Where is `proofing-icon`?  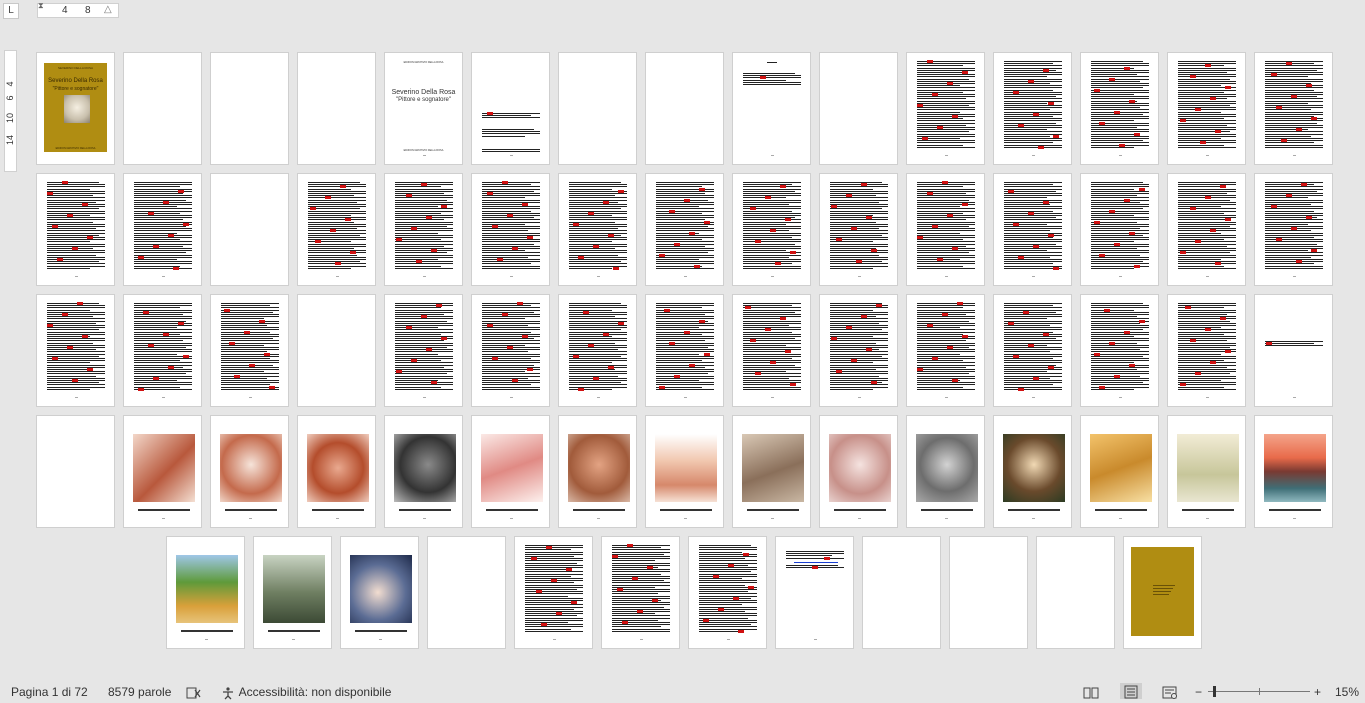 proofing-icon is located at coordinates (194, 692).